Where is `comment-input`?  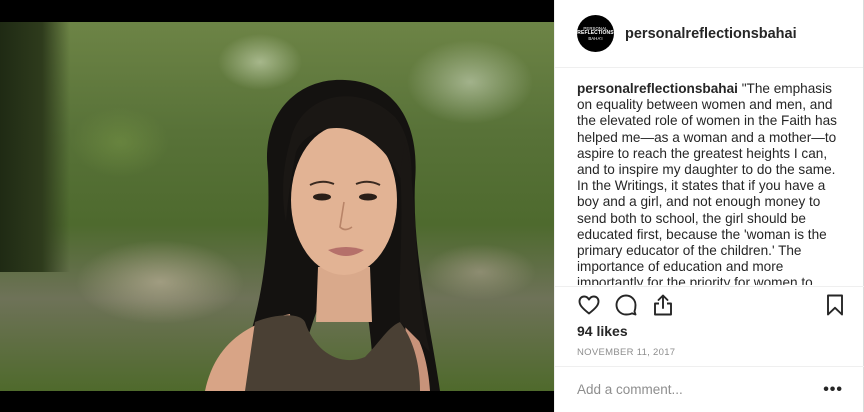
comment-input is located at coordinates (700, 389).